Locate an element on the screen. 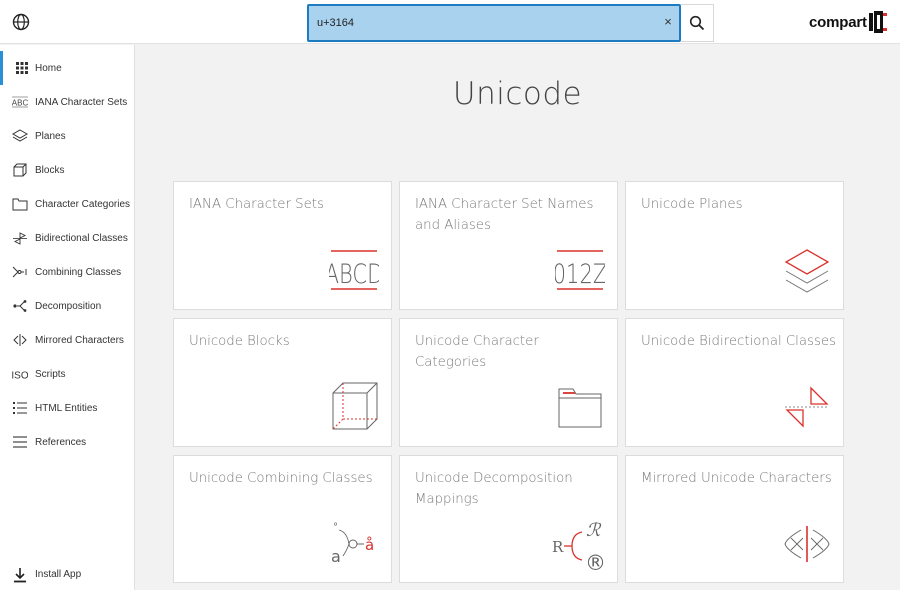 The height and width of the screenshot is (590, 900). search-box: × is located at coordinates (494, 23).